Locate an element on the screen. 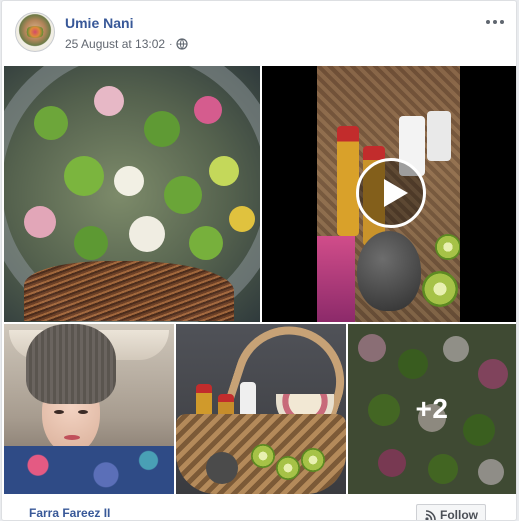 The image size is (519, 521). more-options-icon is located at coordinates (495, 22).